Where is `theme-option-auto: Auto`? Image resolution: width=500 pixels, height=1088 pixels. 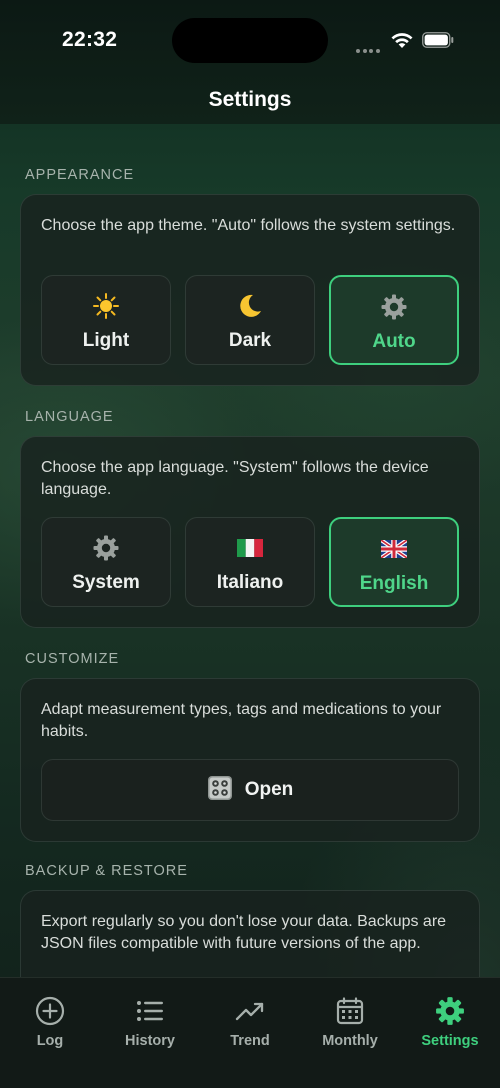 theme-option-auto: Auto is located at coordinates (394, 320).